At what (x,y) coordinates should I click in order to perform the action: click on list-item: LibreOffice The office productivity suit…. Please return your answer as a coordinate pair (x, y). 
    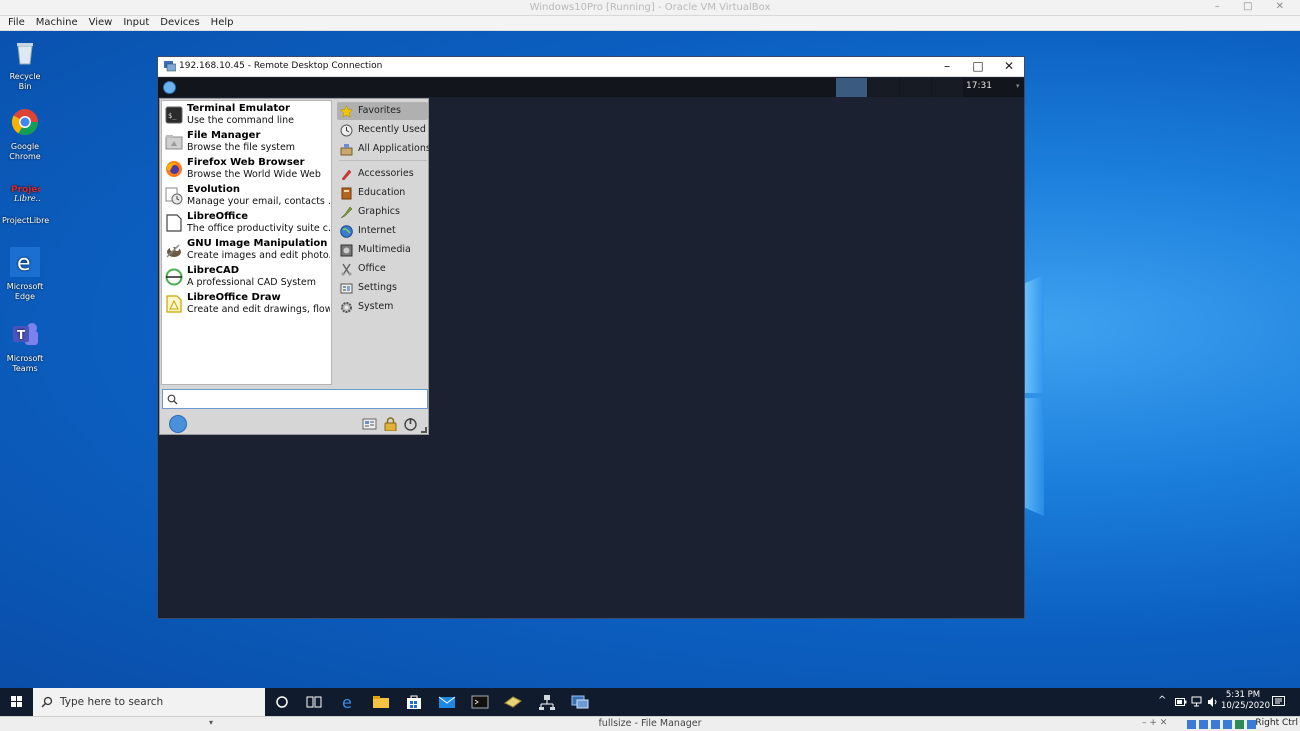
    Looking at the image, I should click on (246, 223).